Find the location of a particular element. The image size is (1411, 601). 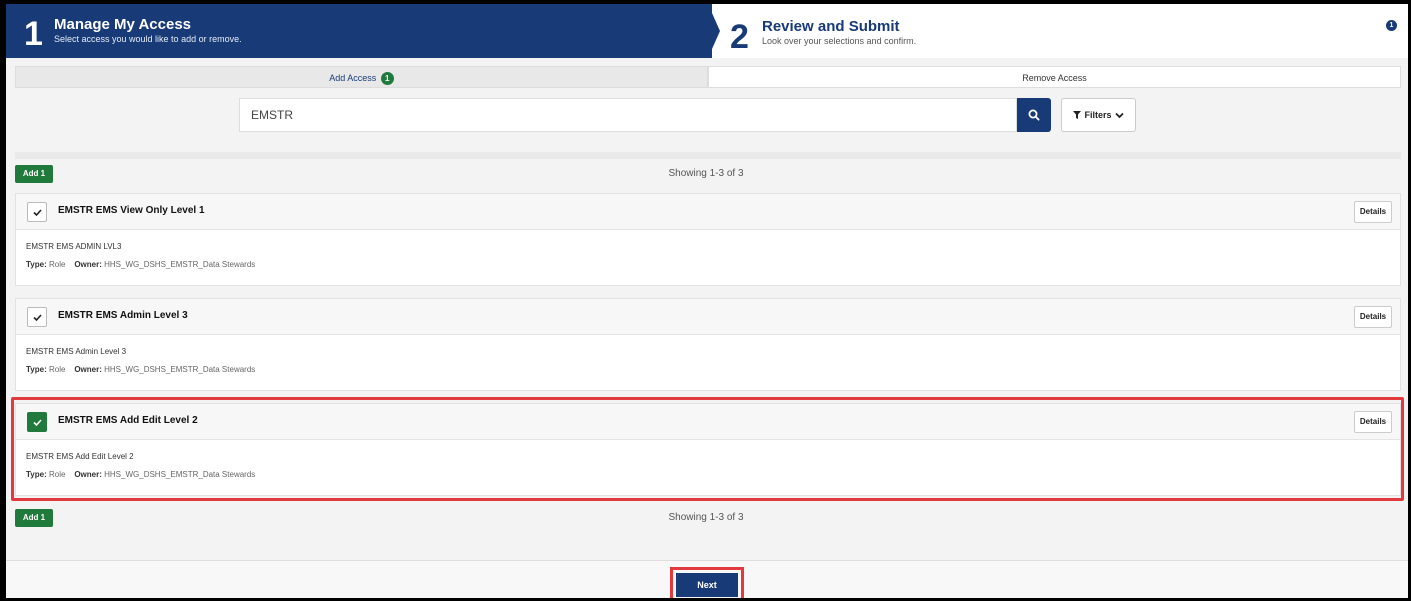

search-input: EMSTR is located at coordinates (628, 115).